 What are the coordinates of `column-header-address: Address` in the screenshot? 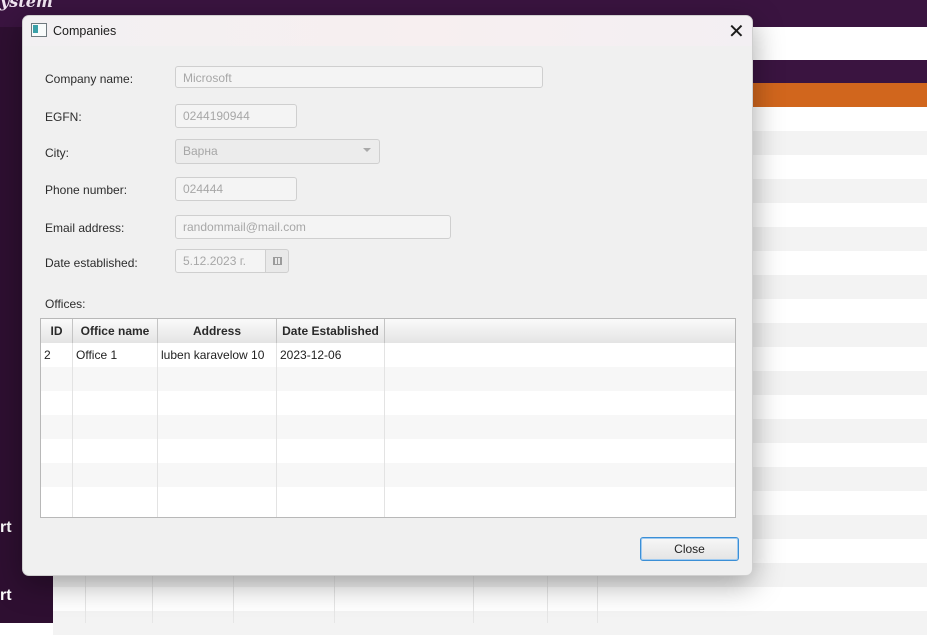 It's located at (217, 331).